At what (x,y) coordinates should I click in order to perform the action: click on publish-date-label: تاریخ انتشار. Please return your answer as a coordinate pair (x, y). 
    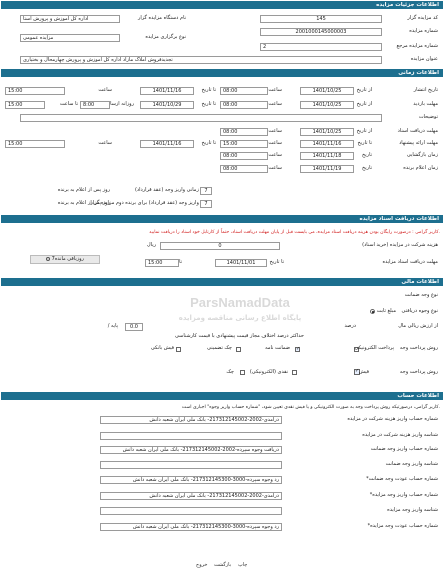
    Looking at the image, I should click on (425, 90).